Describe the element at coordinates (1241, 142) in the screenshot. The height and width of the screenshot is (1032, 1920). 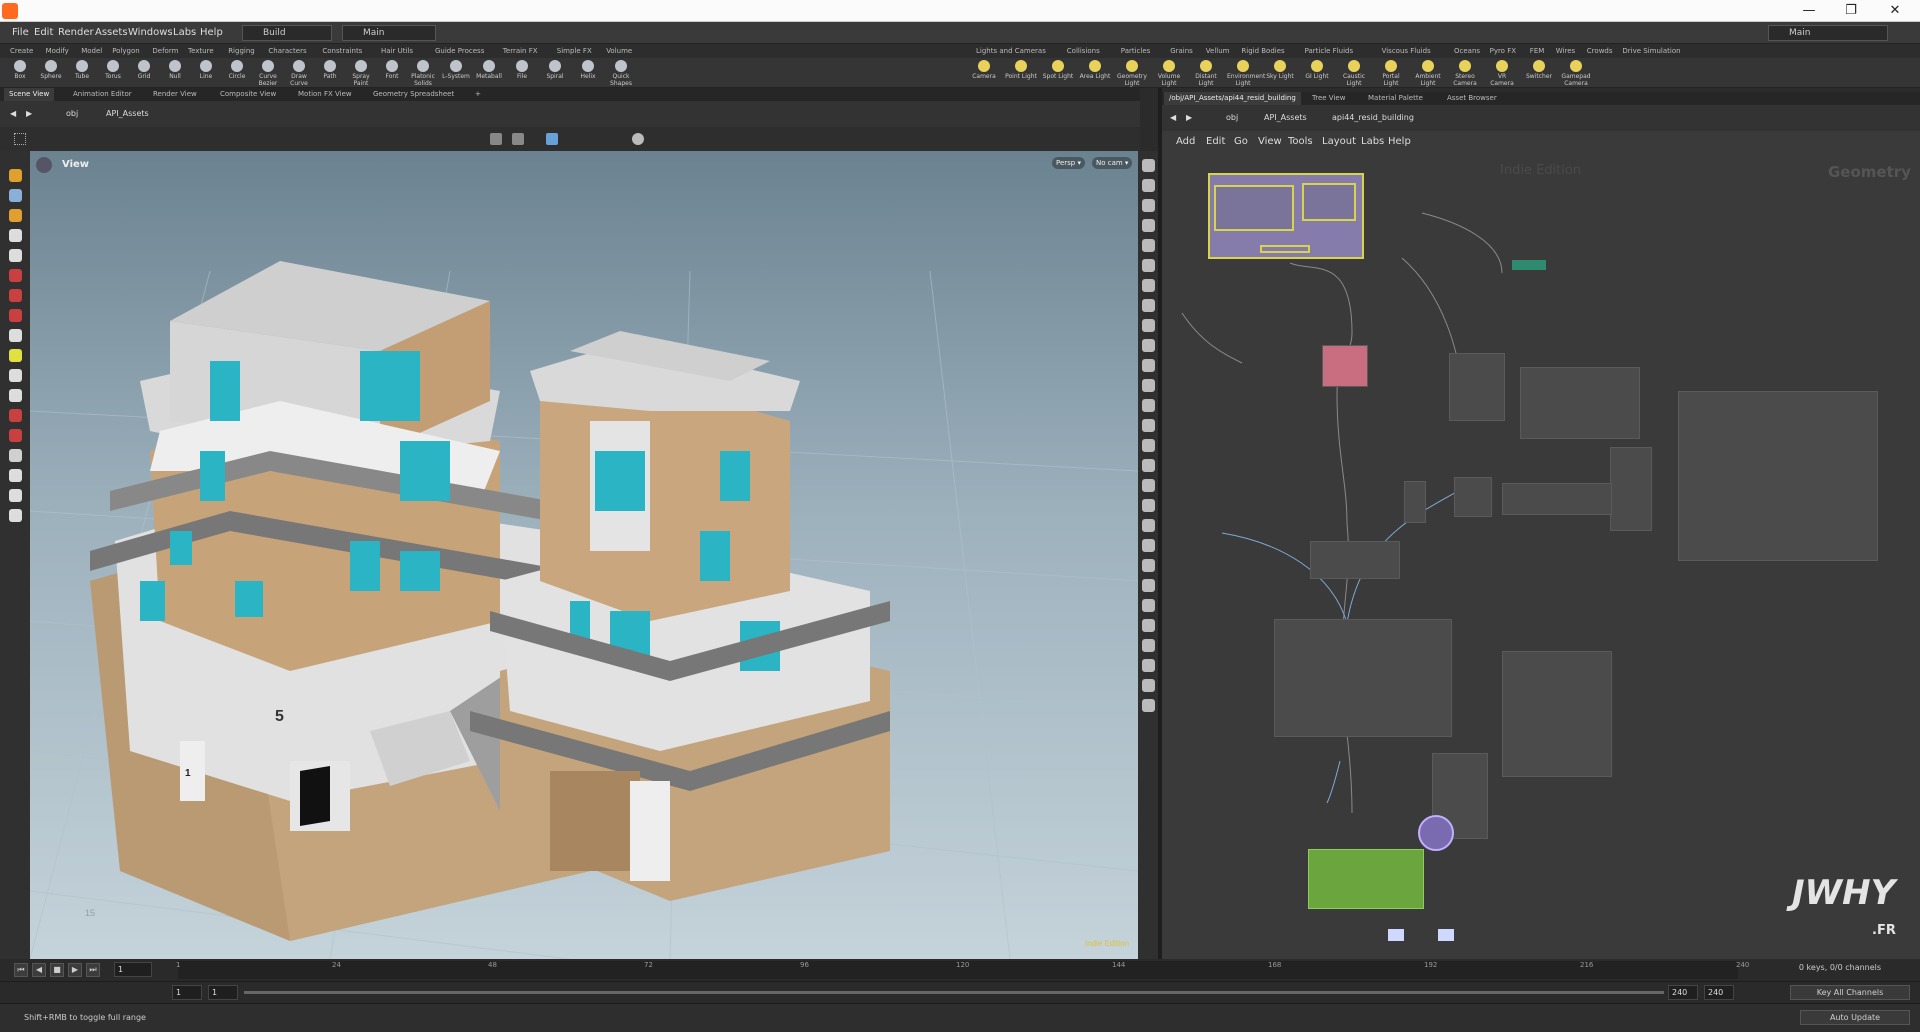
I see `net-menu-go: Go` at that location.